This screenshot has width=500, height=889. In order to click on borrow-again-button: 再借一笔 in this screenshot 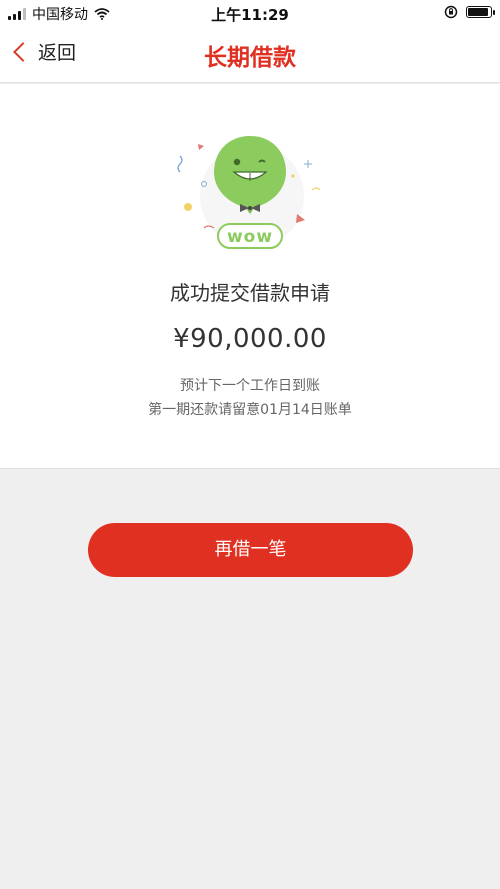, I will do `click(250, 550)`.